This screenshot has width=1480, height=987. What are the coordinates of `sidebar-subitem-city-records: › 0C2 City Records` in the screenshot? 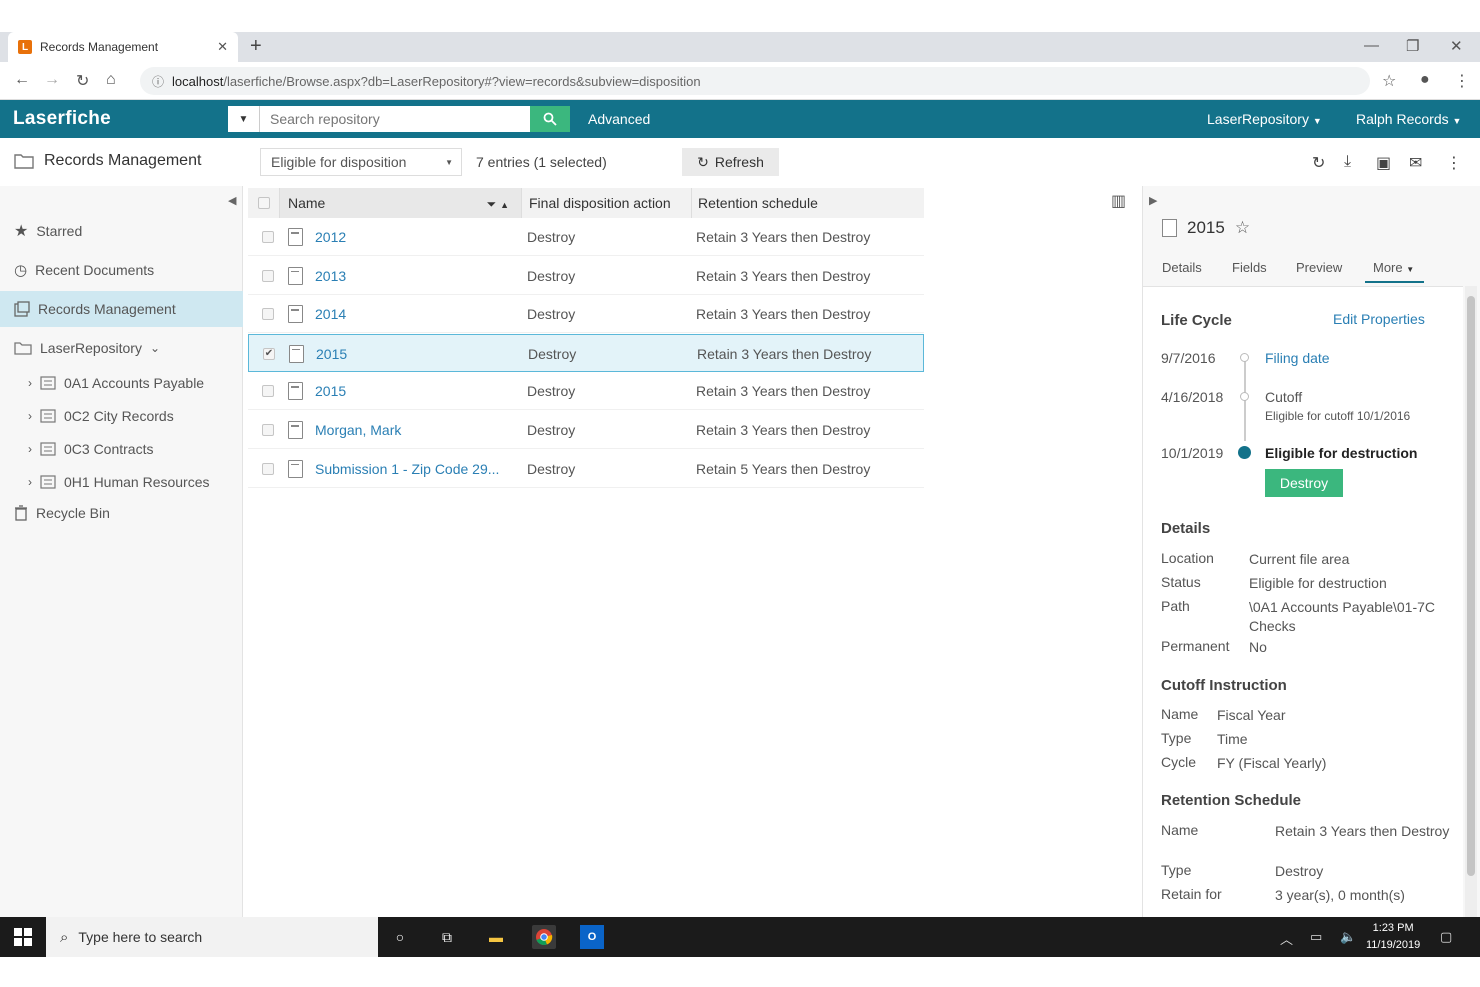 It's located at (101, 416).